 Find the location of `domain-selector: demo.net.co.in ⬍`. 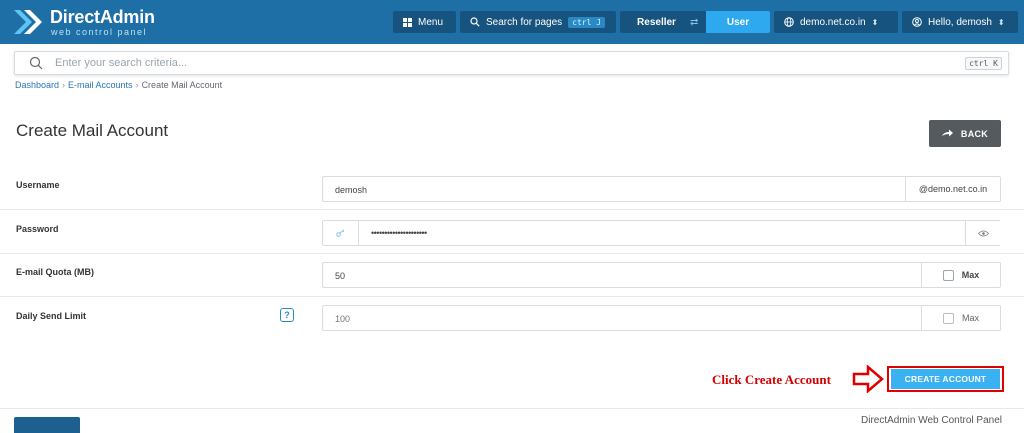

domain-selector: demo.net.co.in ⬍ is located at coordinates (836, 22).